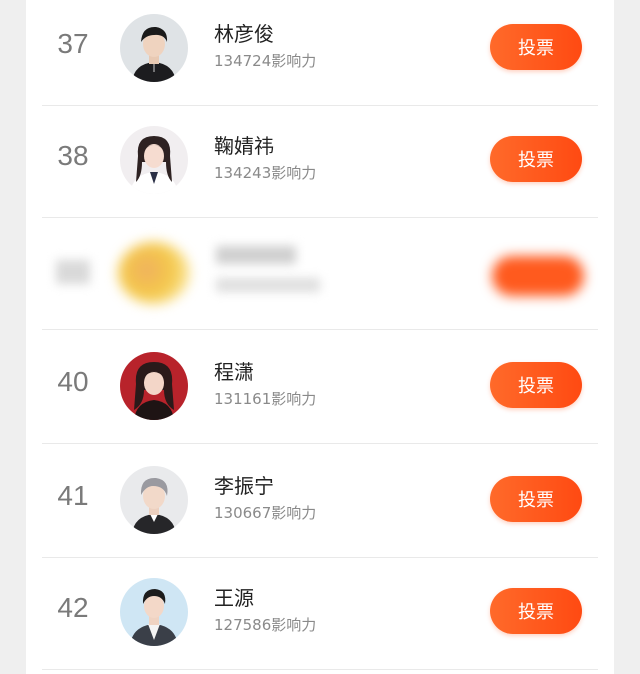 The height and width of the screenshot is (674, 640). What do you see at coordinates (244, 34) in the screenshot?
I see `artist-name: 林彦俊` at bounding box center [244, 34].